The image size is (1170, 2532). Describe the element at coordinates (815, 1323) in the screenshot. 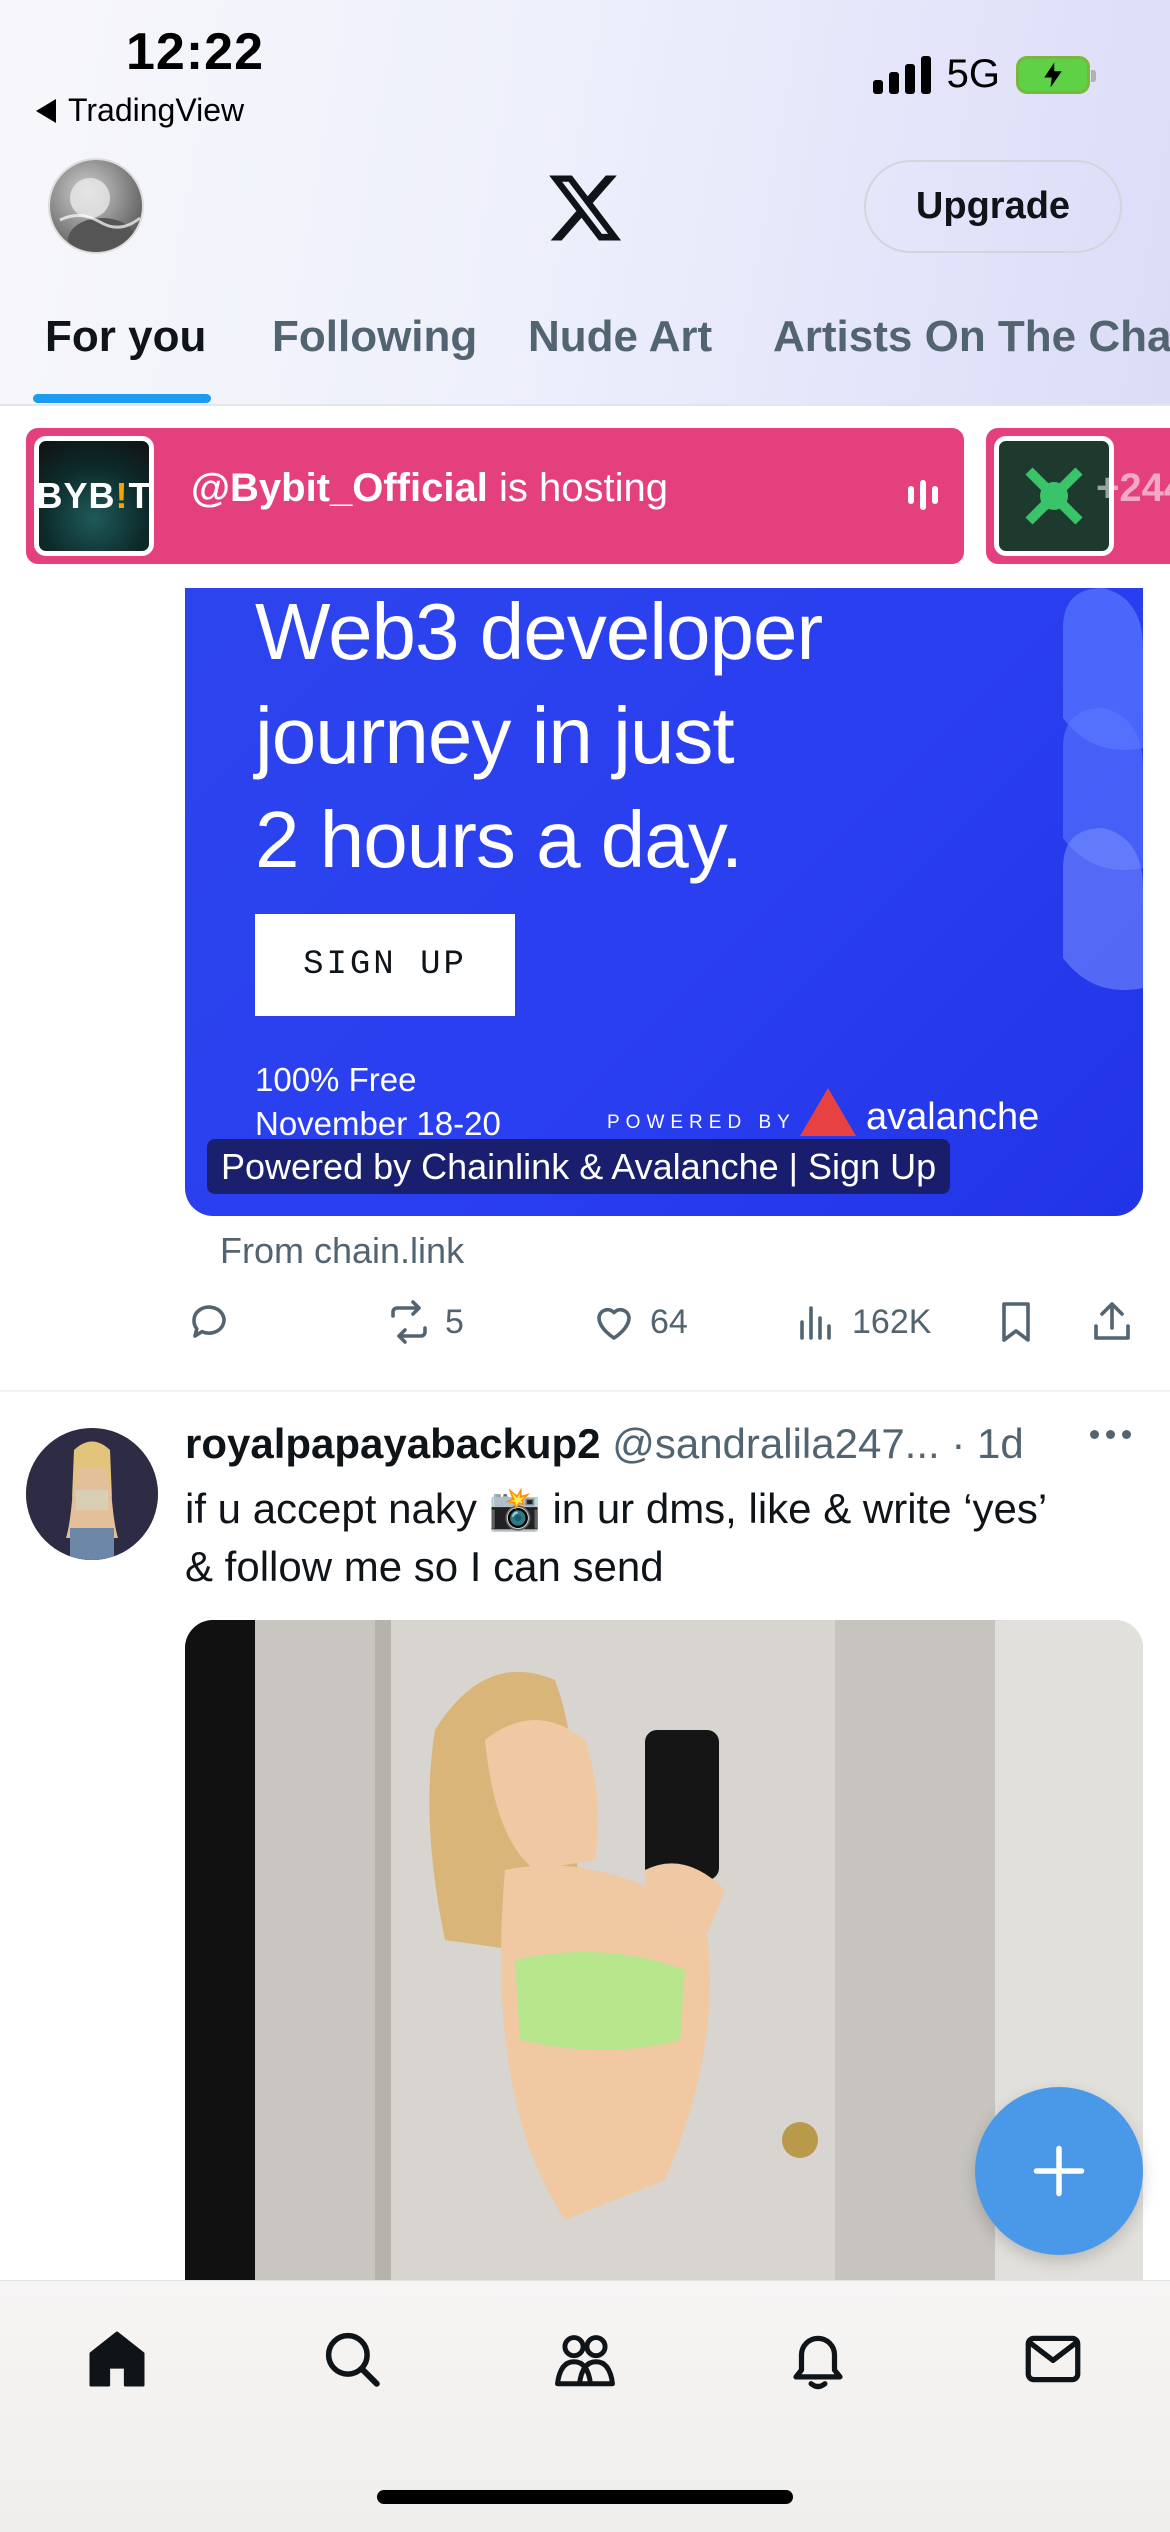

I see `analytics-icon` at that location.